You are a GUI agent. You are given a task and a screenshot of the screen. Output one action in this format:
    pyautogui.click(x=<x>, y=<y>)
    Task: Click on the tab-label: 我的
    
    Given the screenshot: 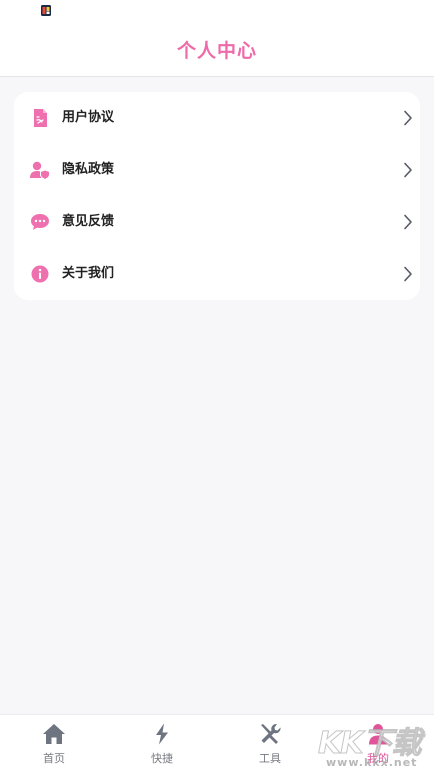 What is the action you would take?
    pyautogui.click(x=378, y=758)
    